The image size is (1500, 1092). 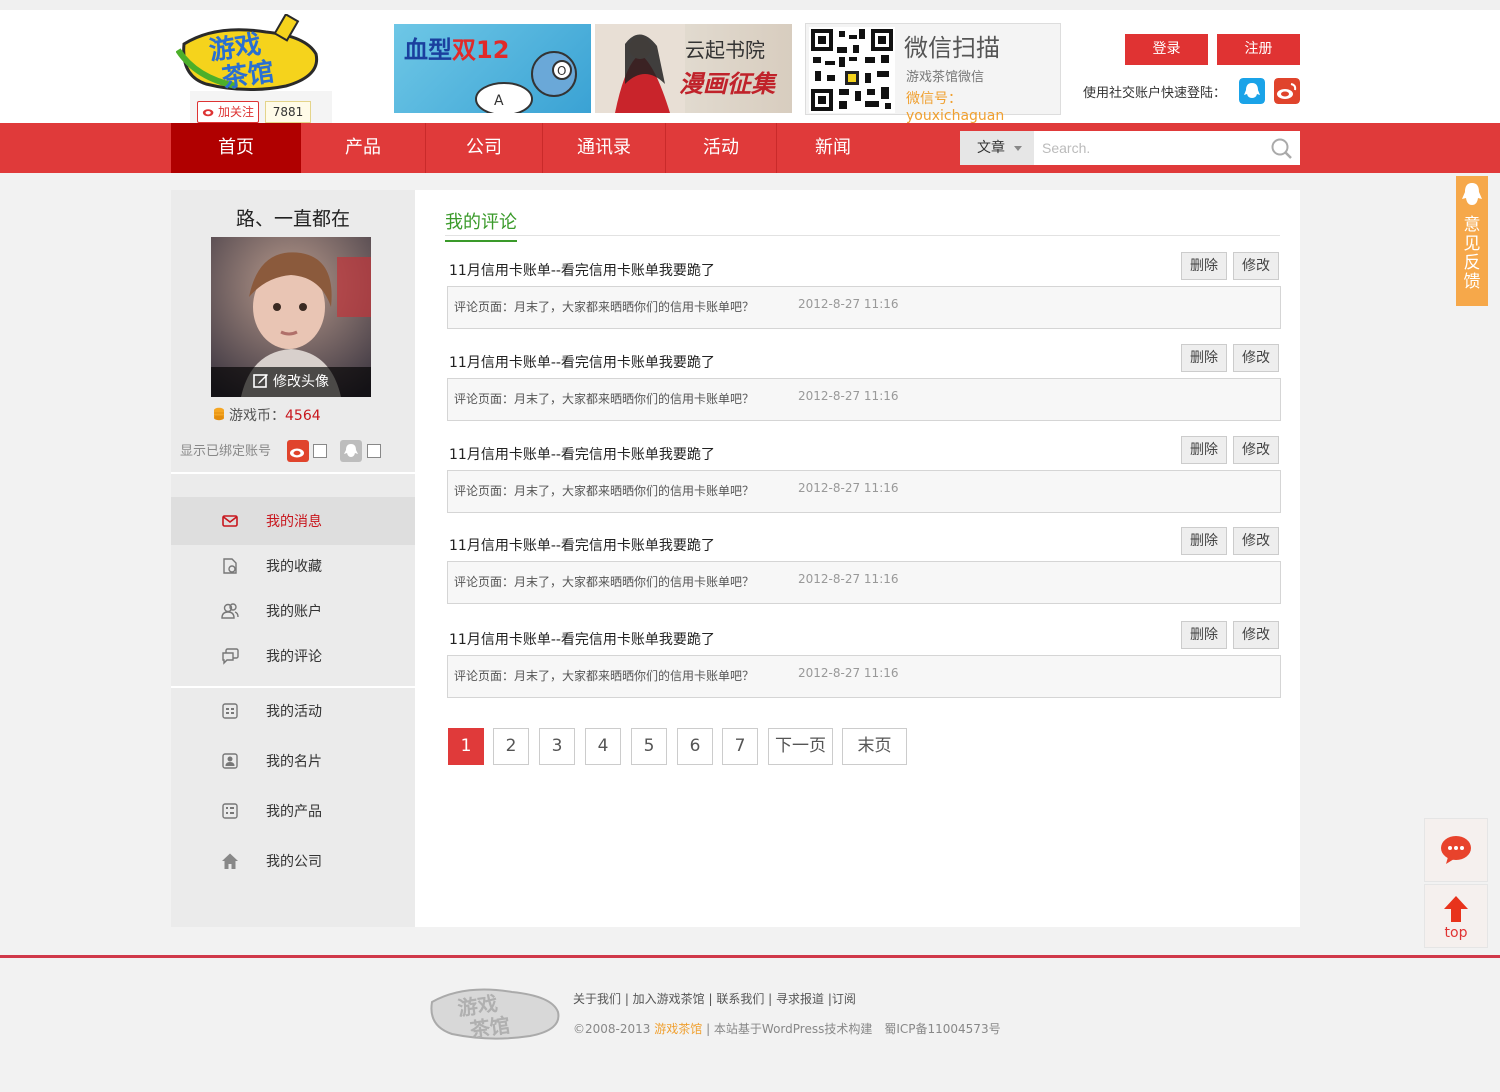 What do you see at coordinates (230, 656) in the screenshot?
I see `comment-icon` at bounding box center [230, 656].